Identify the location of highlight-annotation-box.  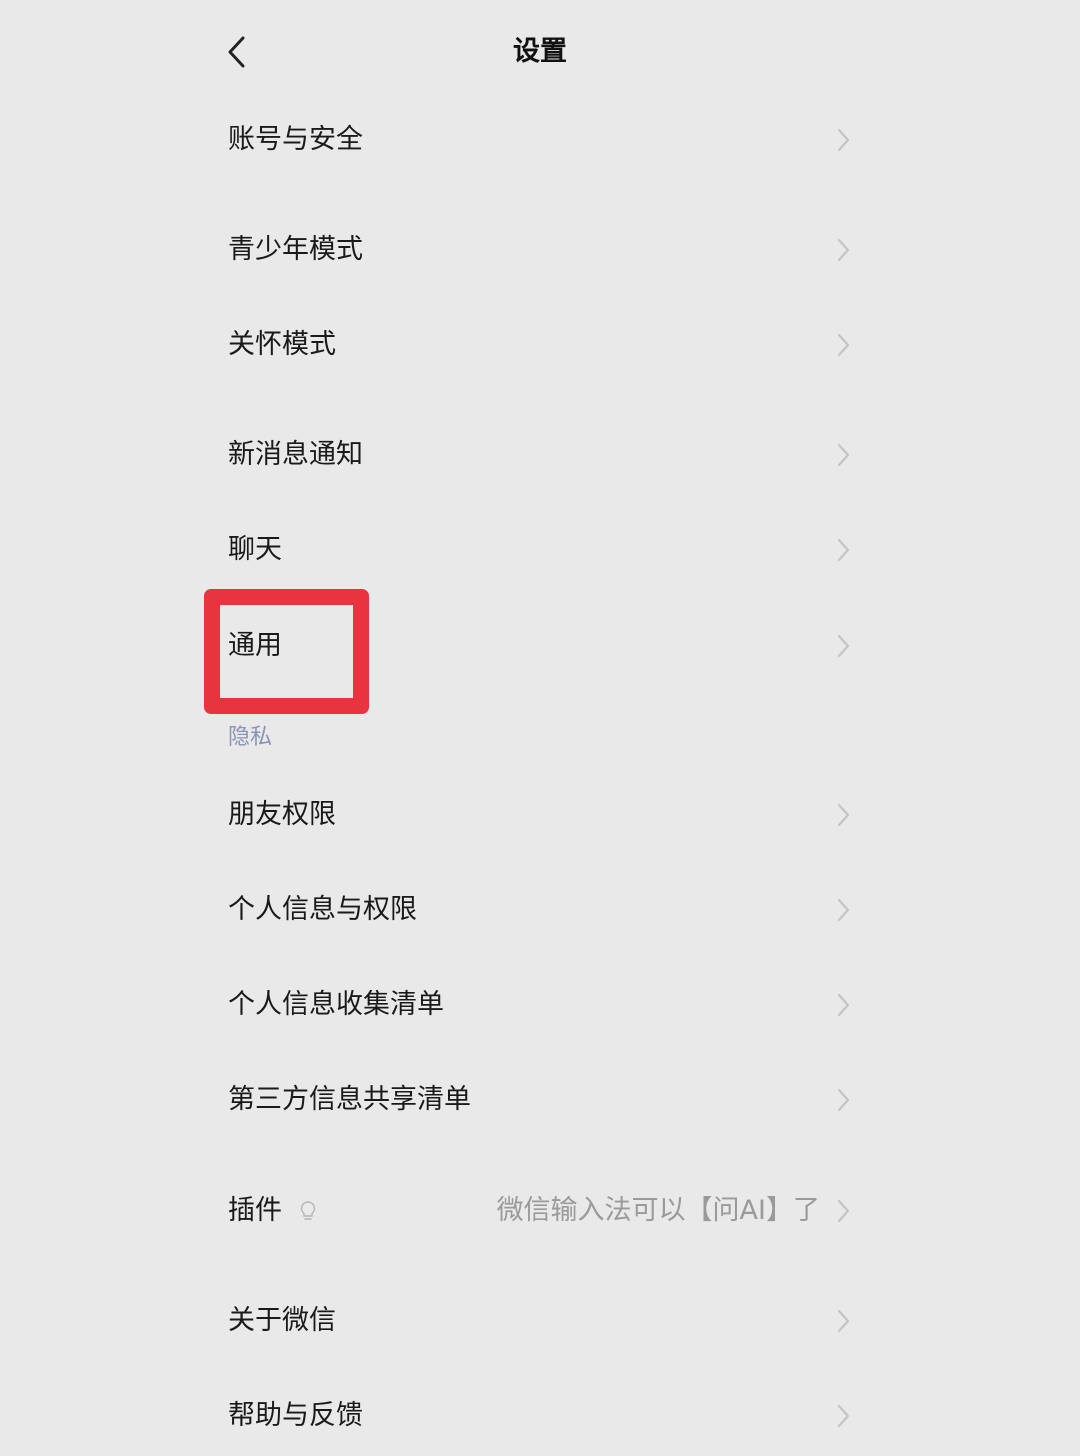
(286, 651).